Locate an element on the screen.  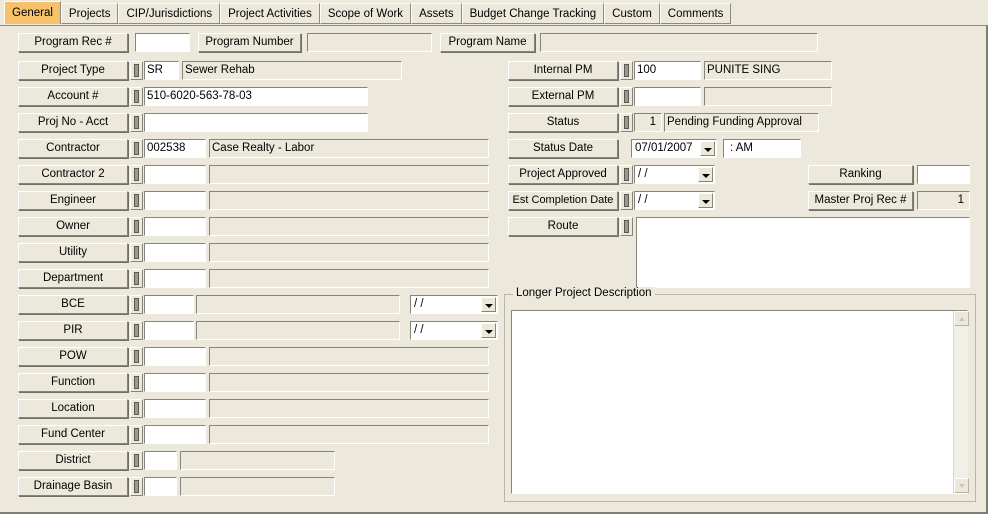
lookup-icon-location is located at coordinates (136, 408).